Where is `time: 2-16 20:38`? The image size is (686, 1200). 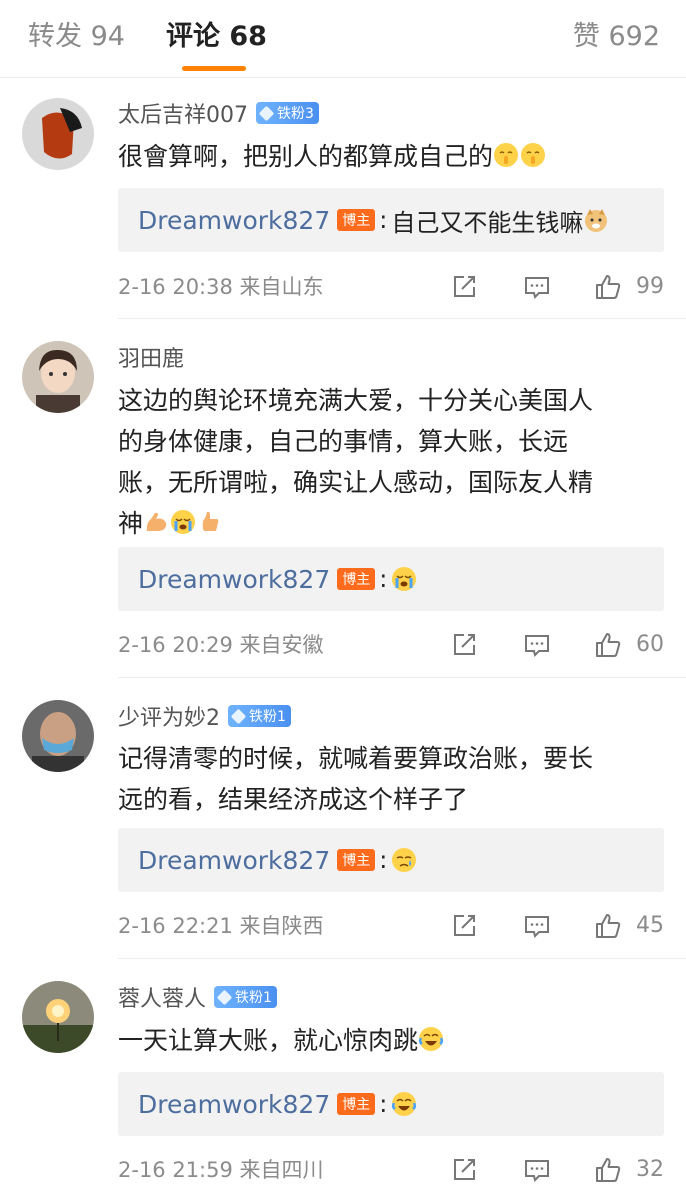
time: 2-16 20:38 is located at coordinates (175, 287).